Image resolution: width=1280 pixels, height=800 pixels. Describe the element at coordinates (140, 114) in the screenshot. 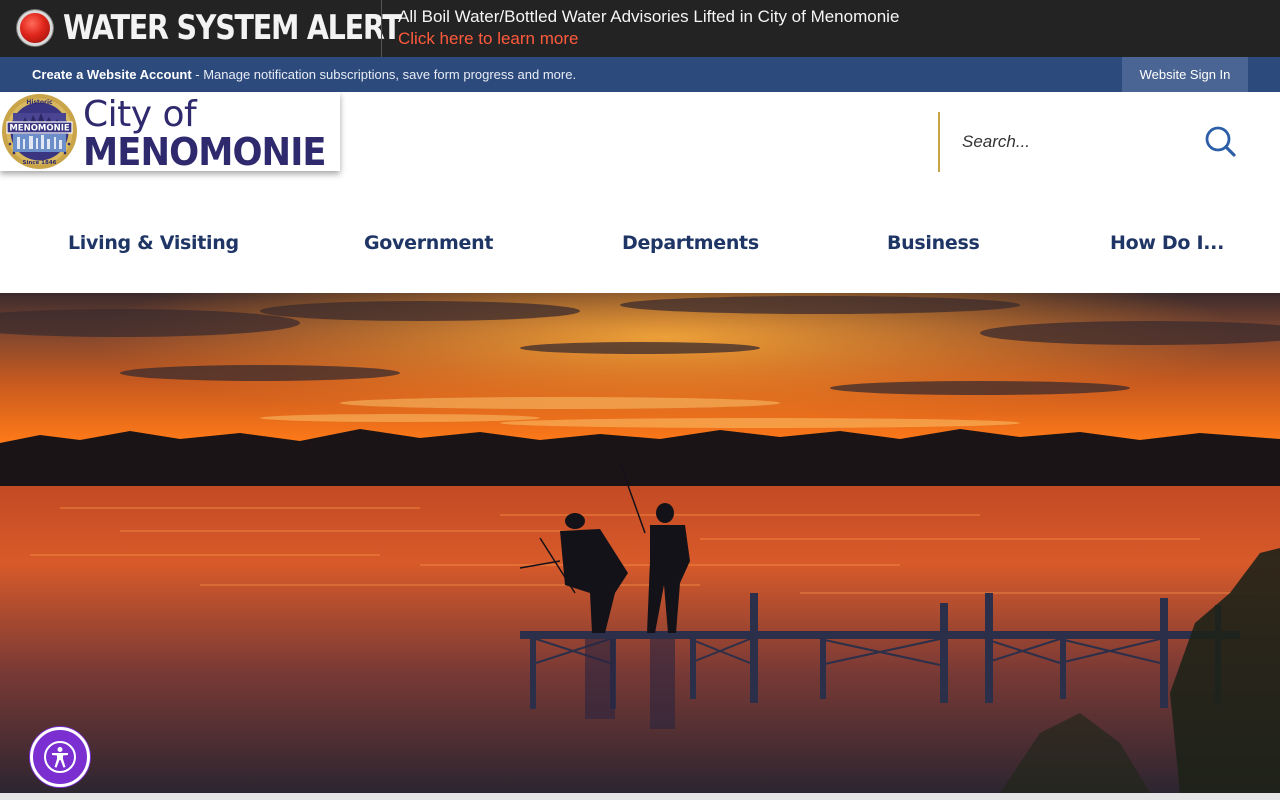

I see `logo-line-city-of: City of` at that location.